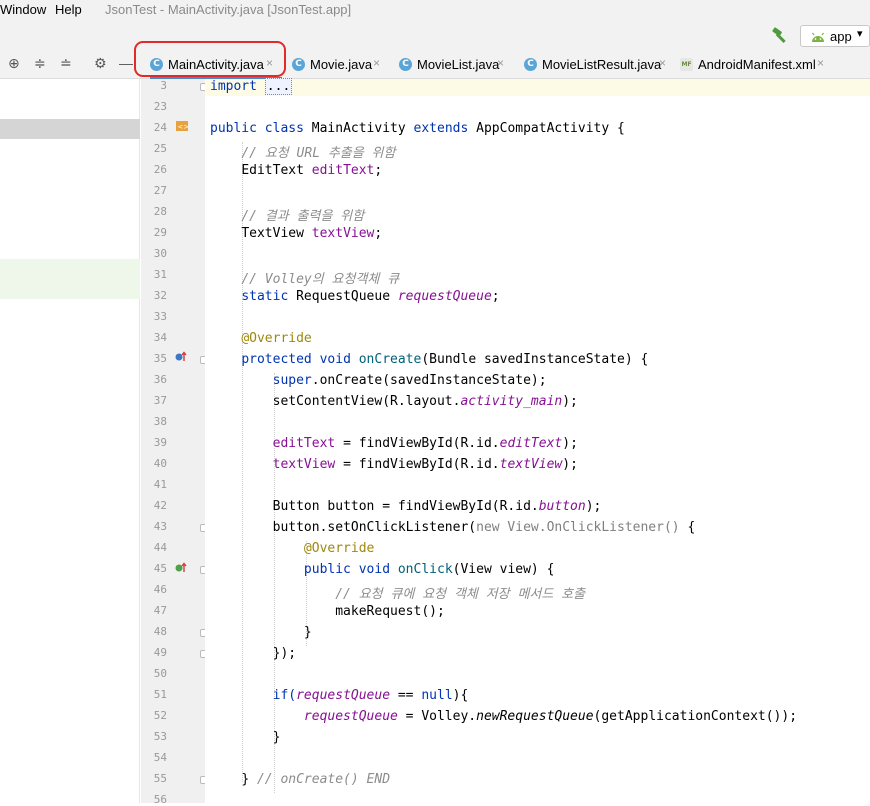  Describe the element at coordinates (23, 9) in the screenshot. I see `menu-window: Window` at that location.